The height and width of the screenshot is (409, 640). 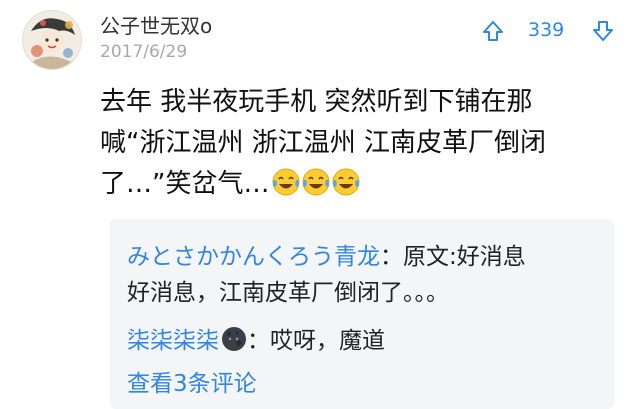 I want to click on reply-text: 哎呀，魔道, so click(x=327, y=341).